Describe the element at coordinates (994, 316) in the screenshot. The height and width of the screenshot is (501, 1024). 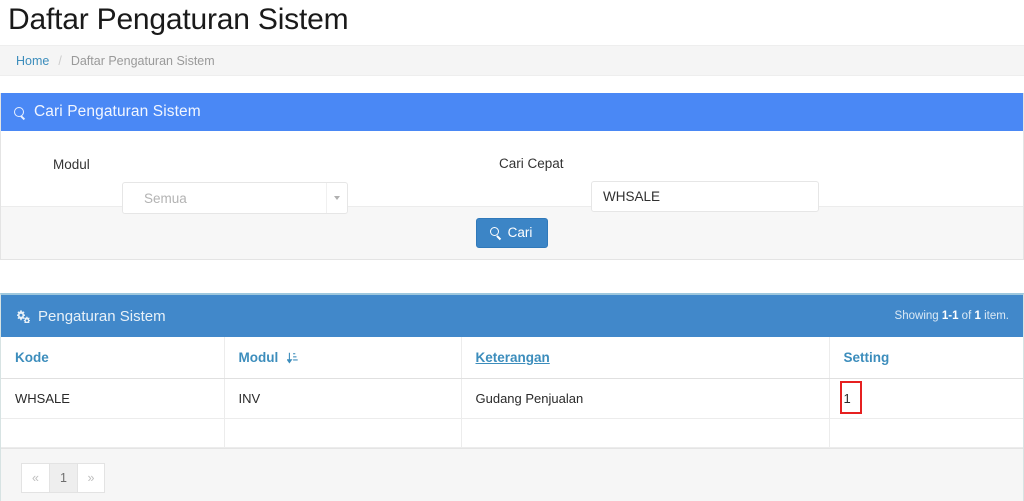
I see `showing-suffix: item.` at that location.